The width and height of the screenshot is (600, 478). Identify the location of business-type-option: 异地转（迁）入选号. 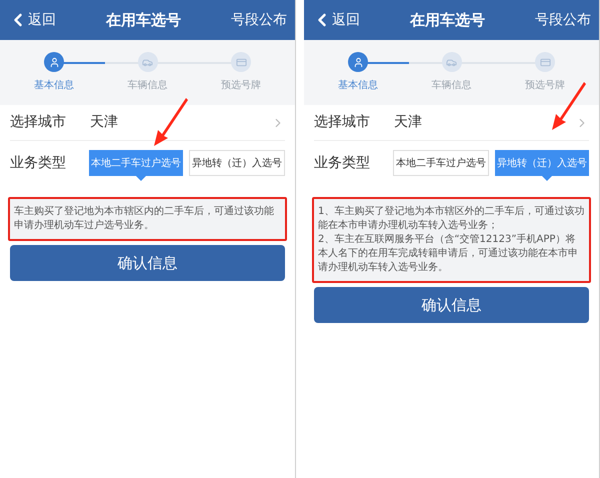
(237, 163).